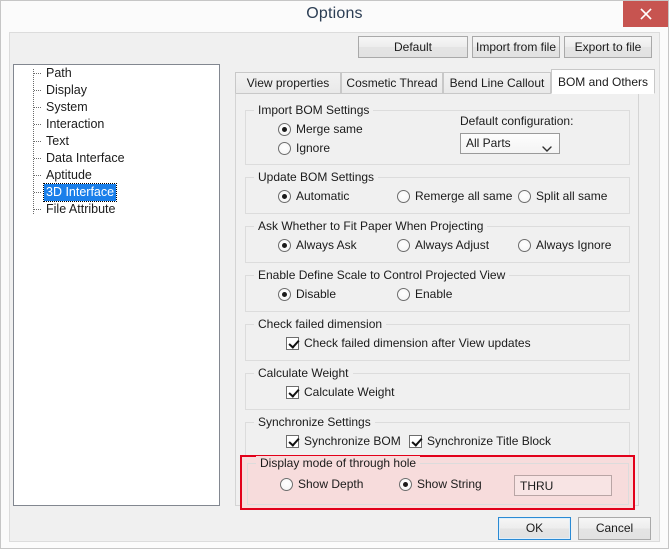  I want to click on sidebar-item-system: System, so click(116, 107).